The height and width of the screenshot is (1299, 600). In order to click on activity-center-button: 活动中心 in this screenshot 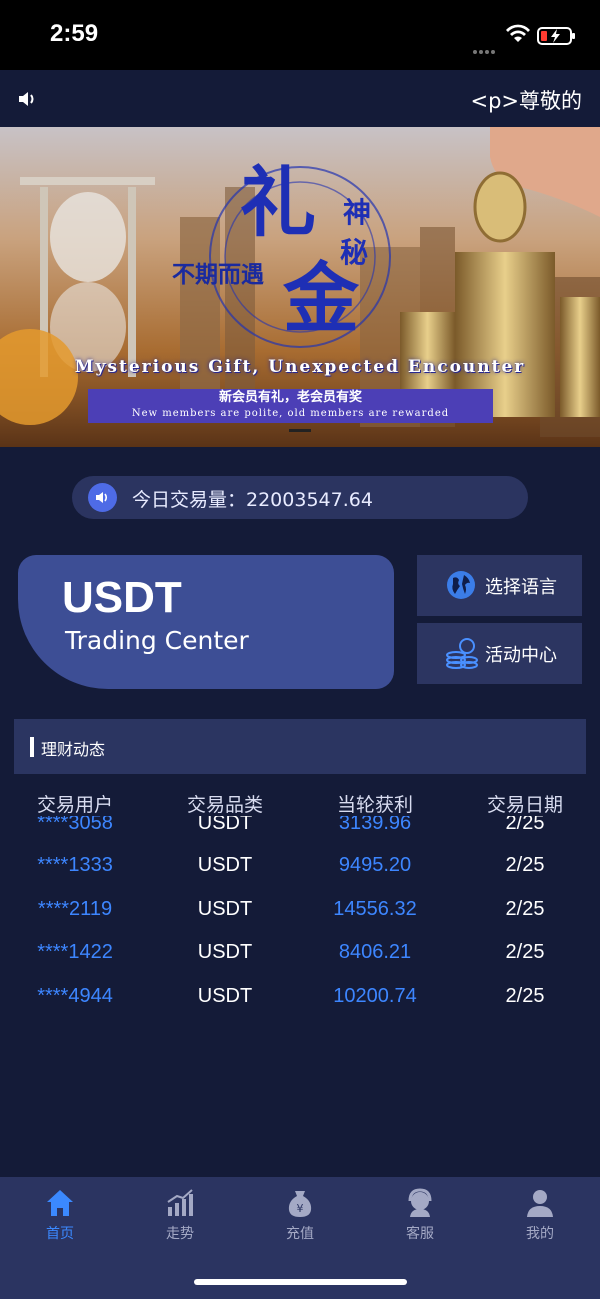, I will do `click(499, 653)`.